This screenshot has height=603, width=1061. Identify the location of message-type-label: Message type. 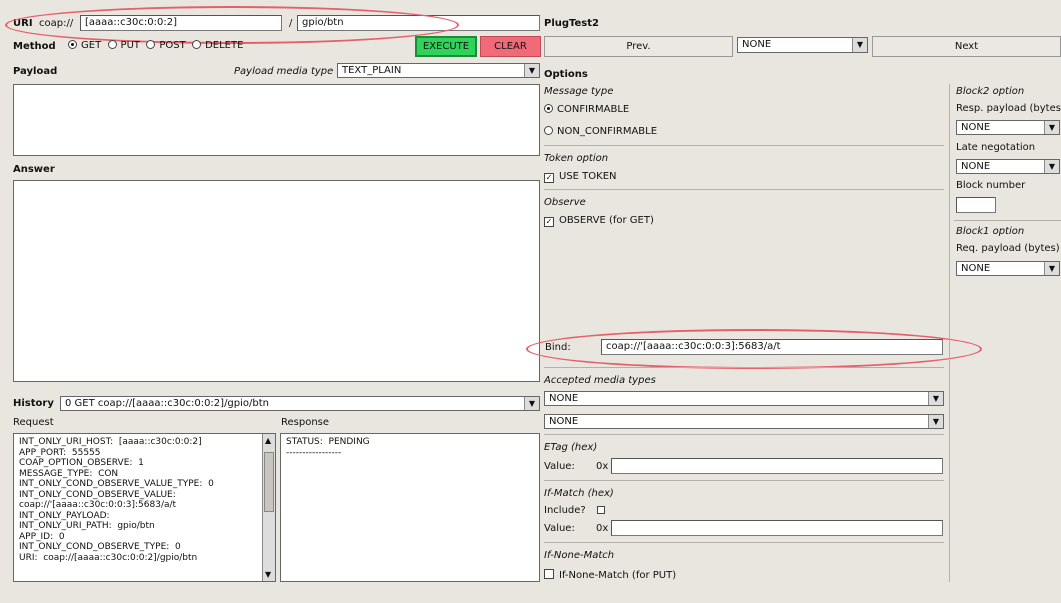
(579, 91).